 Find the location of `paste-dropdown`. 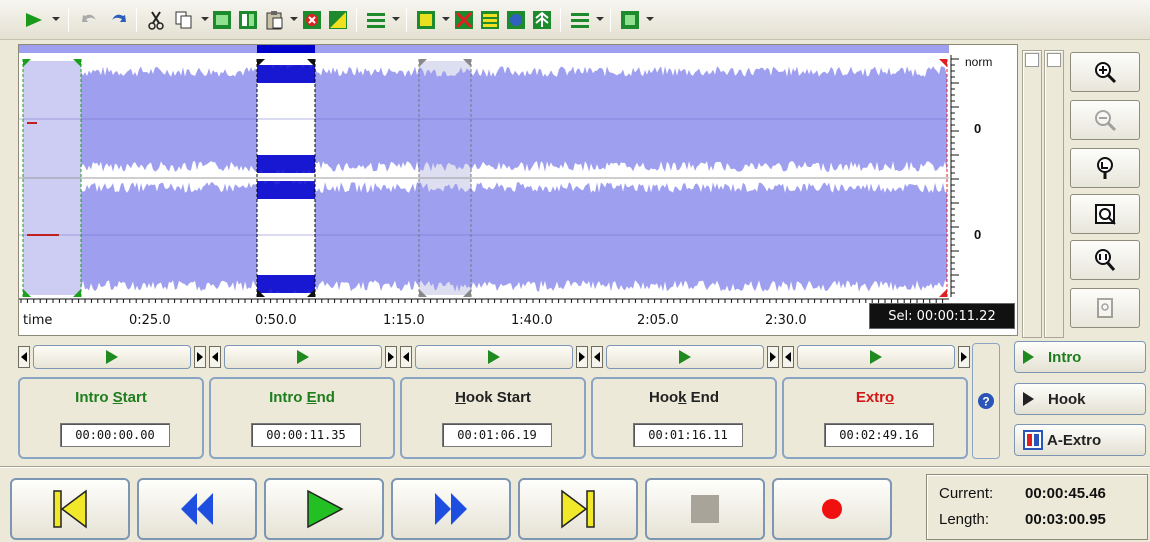

paste-dropdown is located at coordinates (294, 19).